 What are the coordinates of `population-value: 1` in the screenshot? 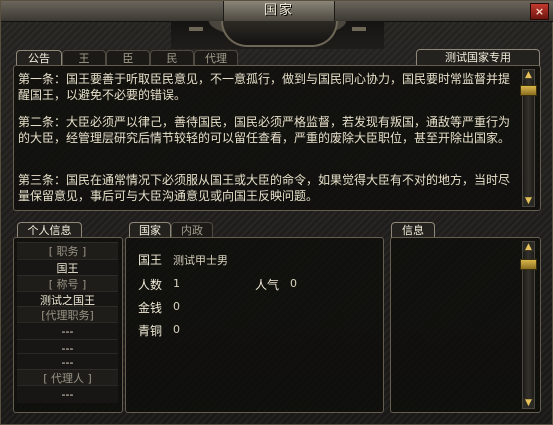 It's located at (176, 283).